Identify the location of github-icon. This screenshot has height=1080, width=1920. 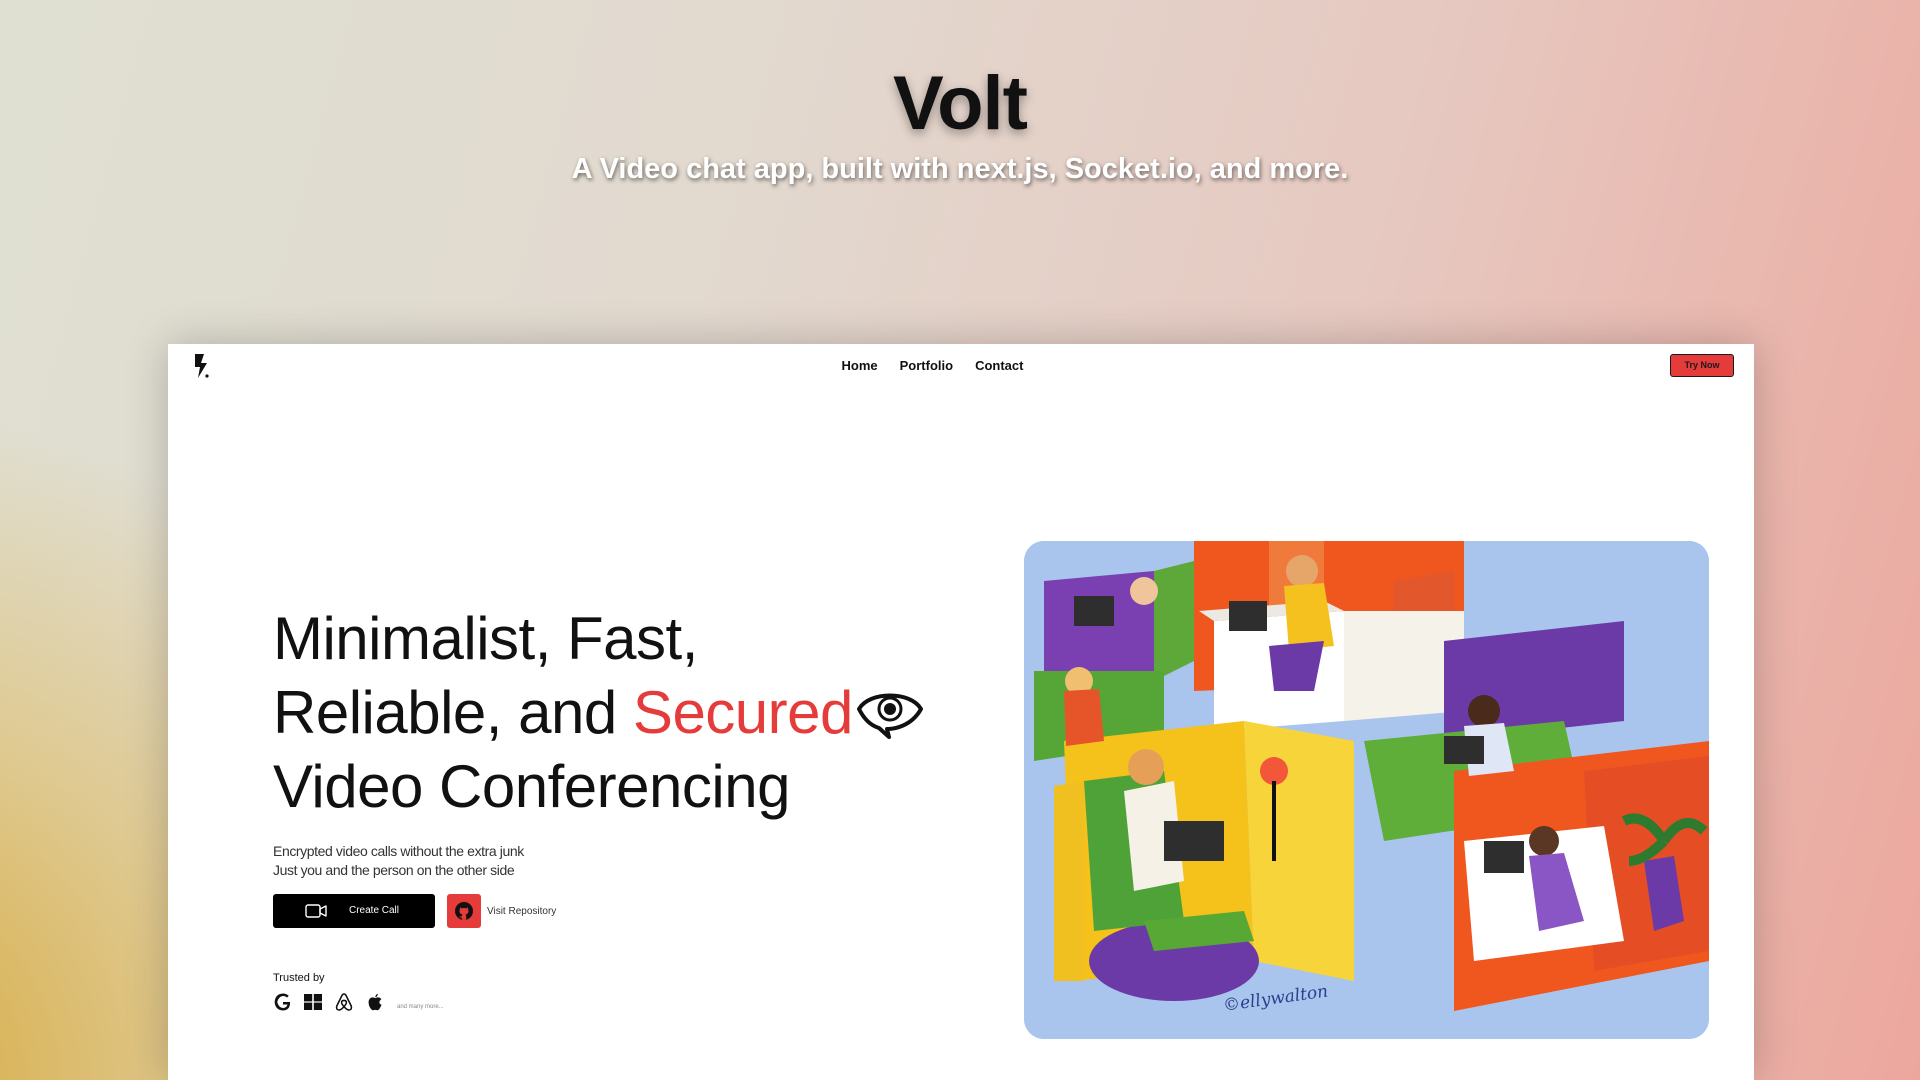
(464, 911).